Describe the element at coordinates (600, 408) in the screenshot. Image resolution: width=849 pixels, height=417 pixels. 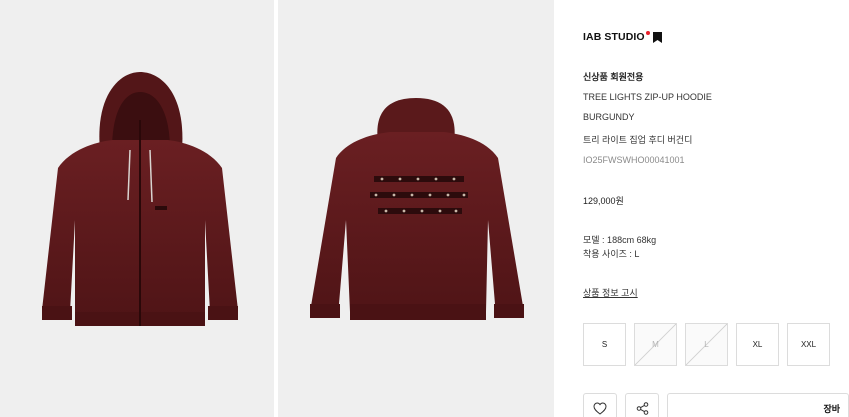
I see `heart-icon` at that location.